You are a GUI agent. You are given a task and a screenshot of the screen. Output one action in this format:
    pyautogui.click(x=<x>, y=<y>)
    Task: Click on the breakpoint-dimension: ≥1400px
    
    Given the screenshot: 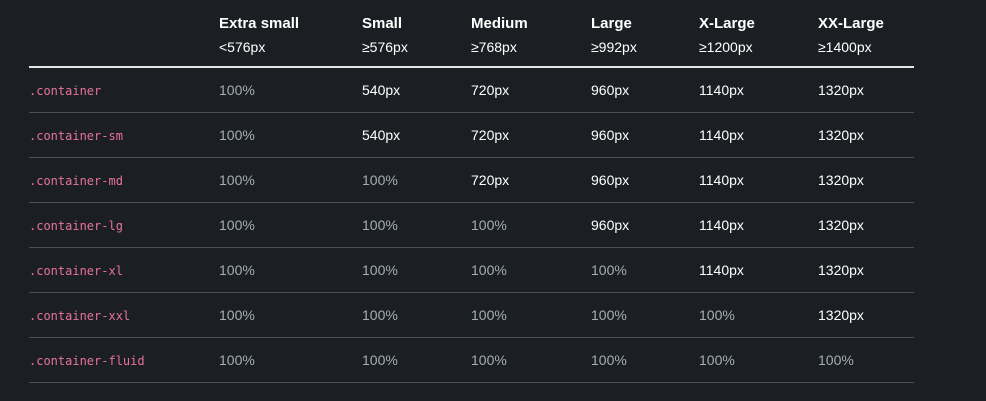 What is the action you would take?
    pyautogui.click(x=845, y=47)
    